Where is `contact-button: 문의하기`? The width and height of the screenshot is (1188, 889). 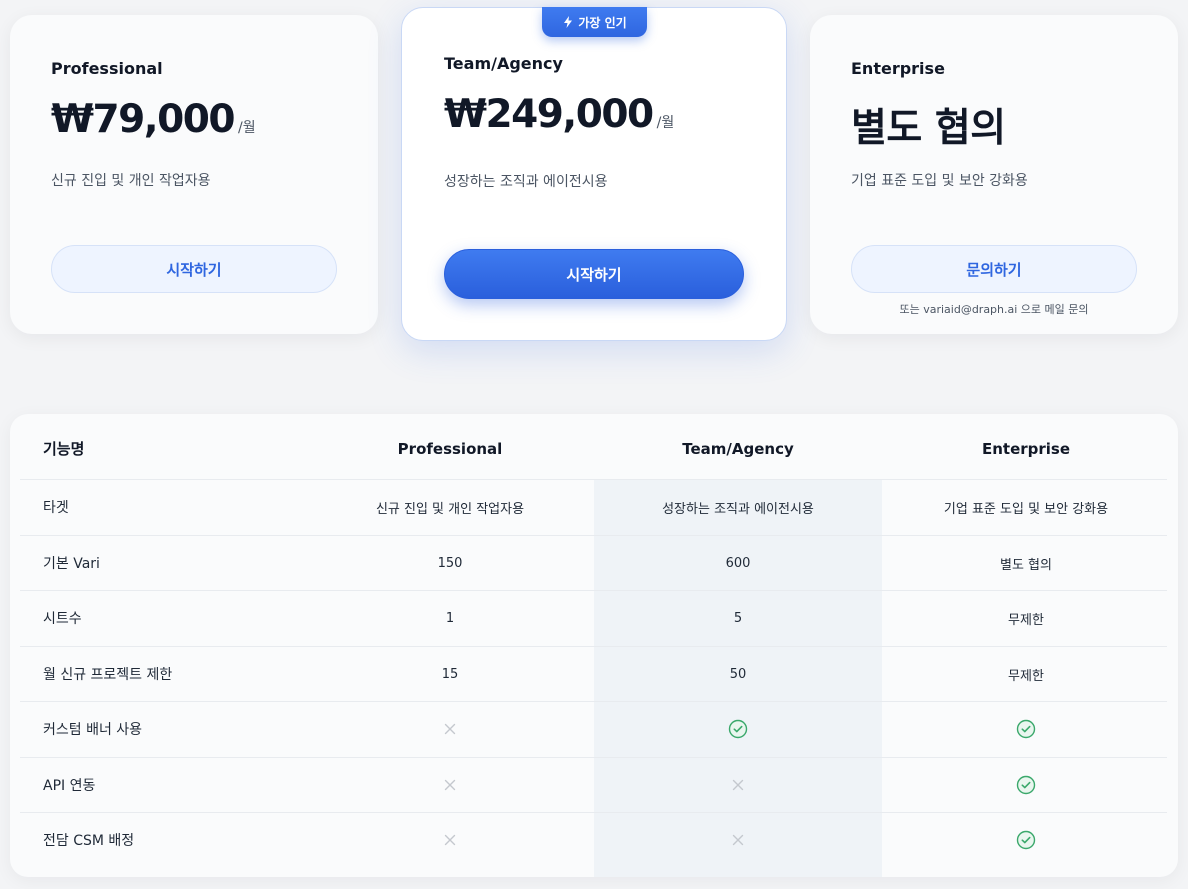 contact-button: 문의하기 is located at coordinates (994, 269).